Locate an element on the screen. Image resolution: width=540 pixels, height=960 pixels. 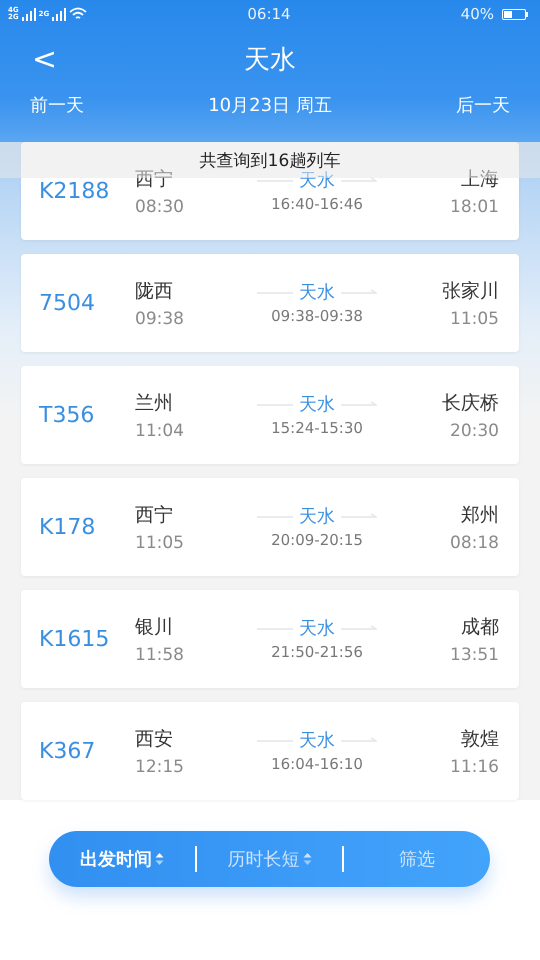
train-number: K367 is located at coordinates (67, 751).